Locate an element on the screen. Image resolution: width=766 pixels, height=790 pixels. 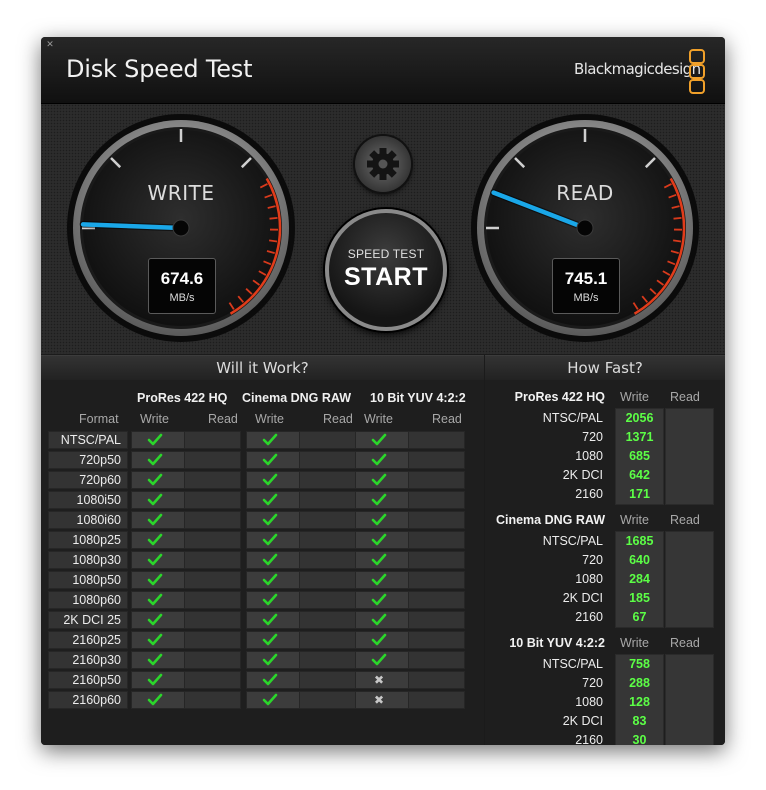
format-label: 1080p60 is located at coordinates (96, 600).